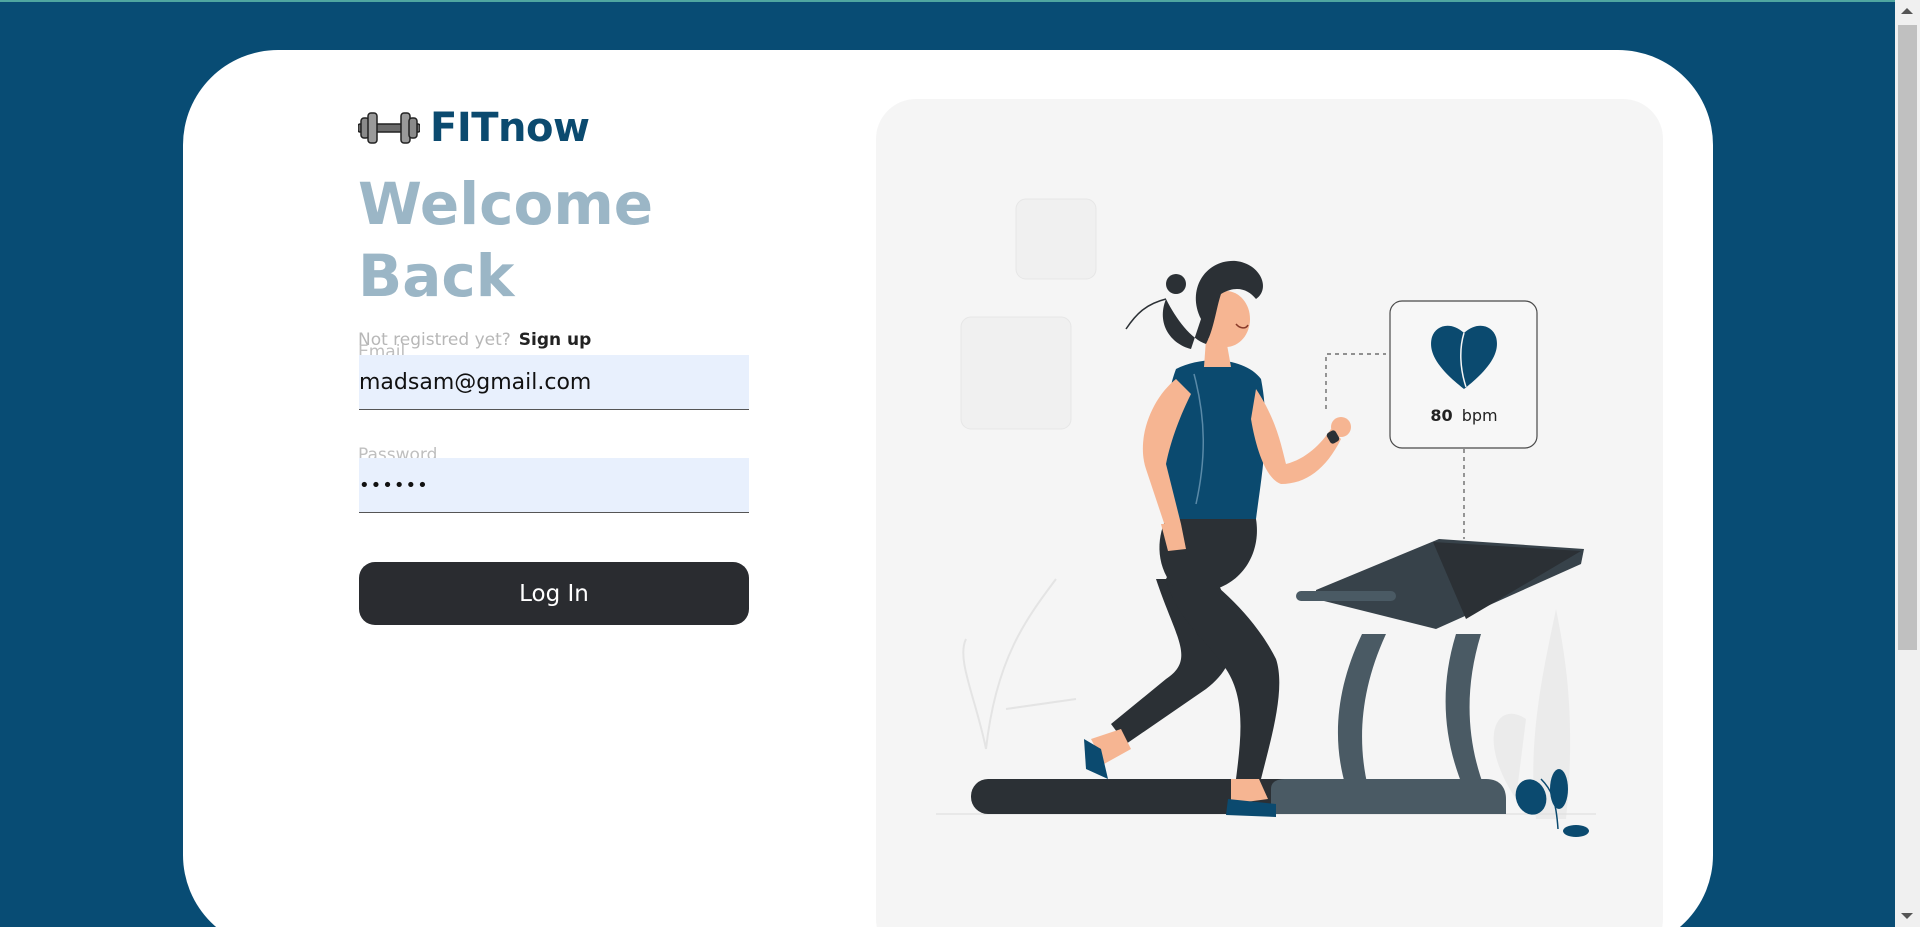 The image size is (1920, 927). I want to click on dumbbell-icon, so click(389, 128).